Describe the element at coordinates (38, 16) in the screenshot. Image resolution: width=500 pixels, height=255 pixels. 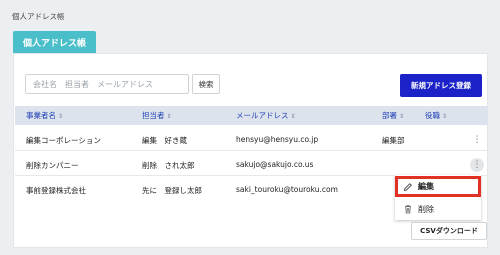
I see `page-title: 個人アドレス帳` at that location.